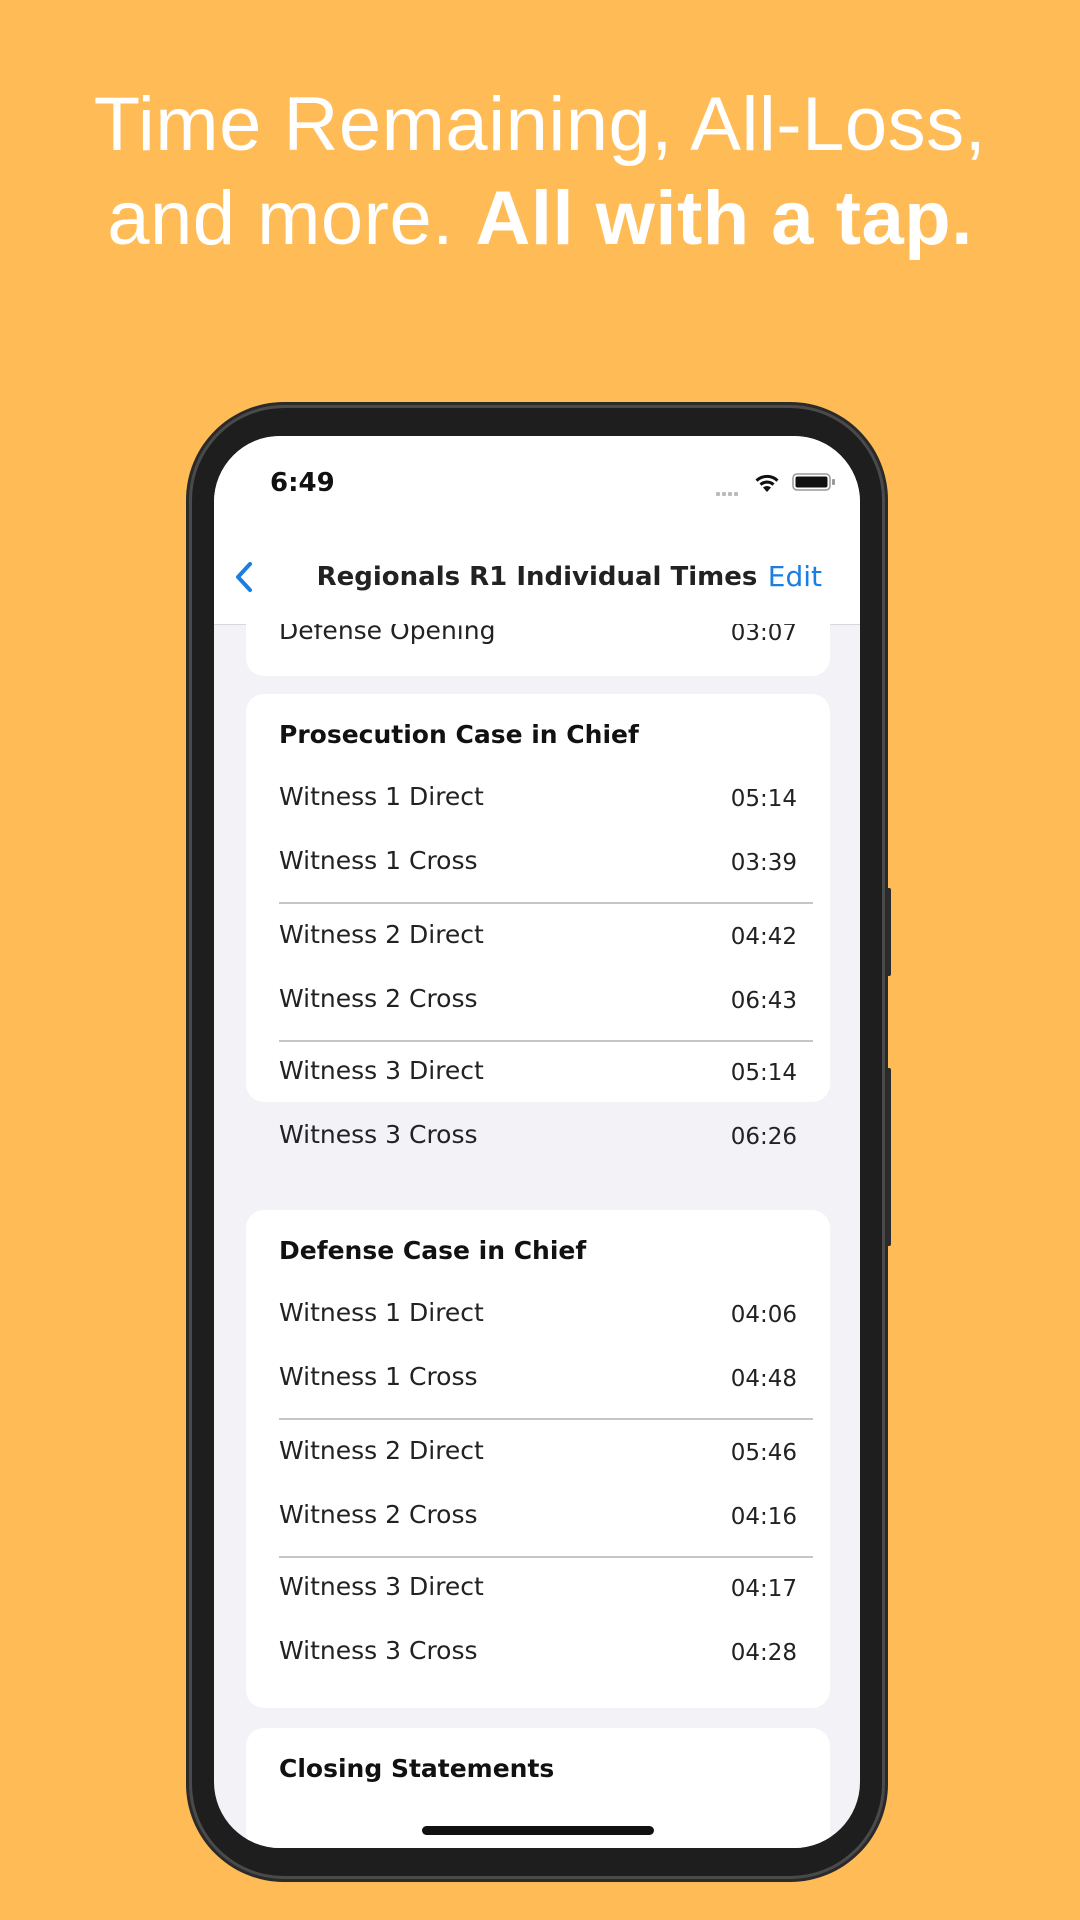 The image size is (1080, 1920). Describe the element at coordinates (538, 1456) in the screenshot. I see `list-item: Witness 2 Direct 05:46` at that location.